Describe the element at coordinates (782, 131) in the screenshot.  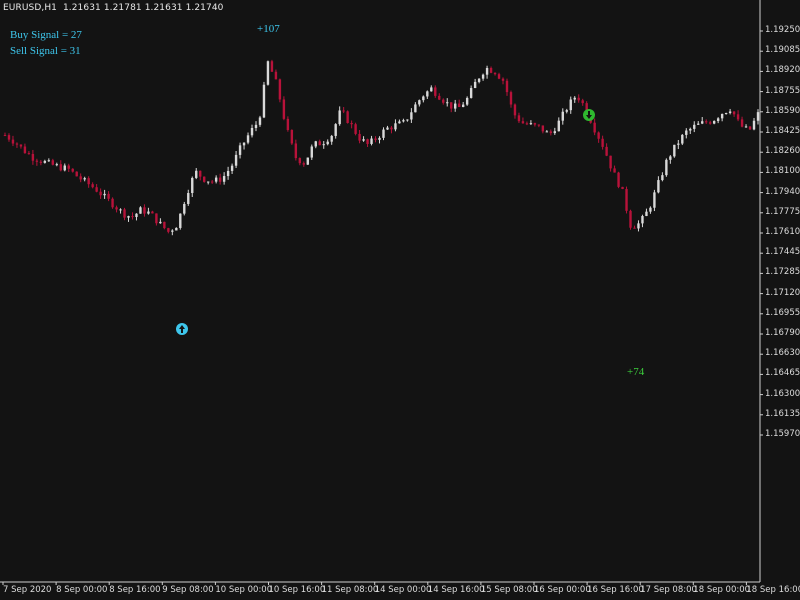
I see `price-tick-label: 1.18425` at that location.